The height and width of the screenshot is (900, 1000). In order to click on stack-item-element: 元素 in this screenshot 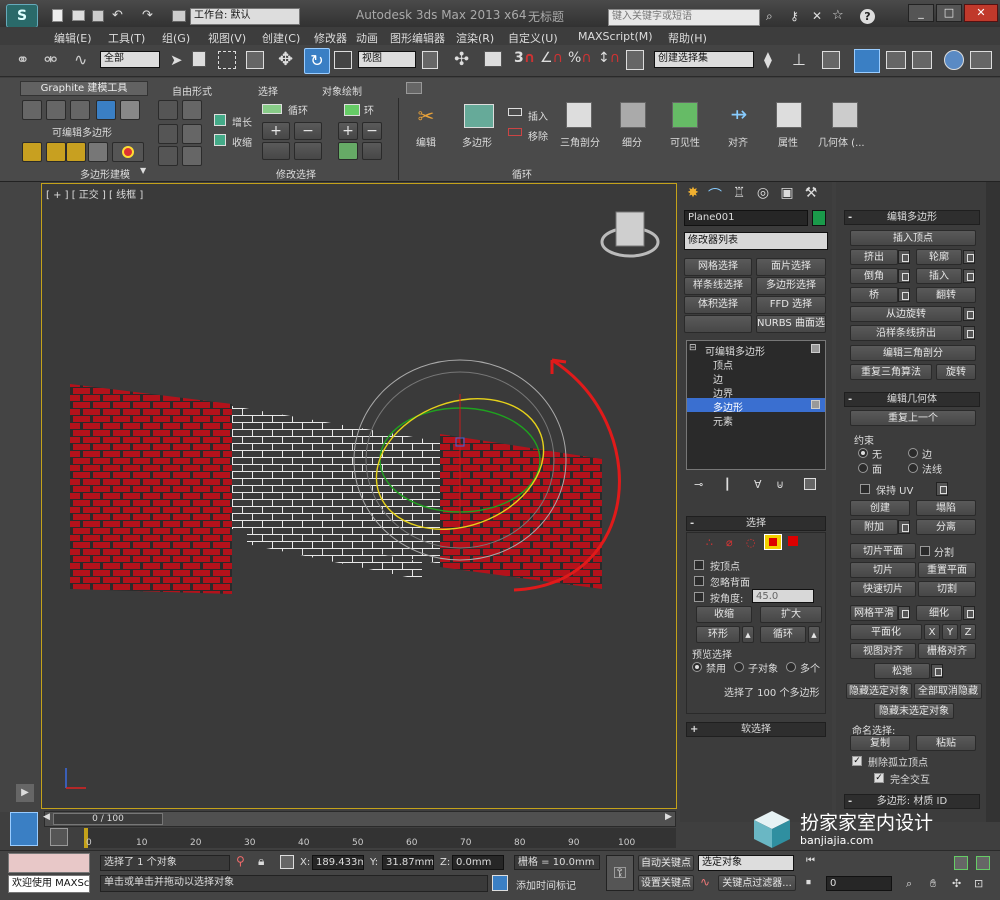, I will do `click(723, 420)`.